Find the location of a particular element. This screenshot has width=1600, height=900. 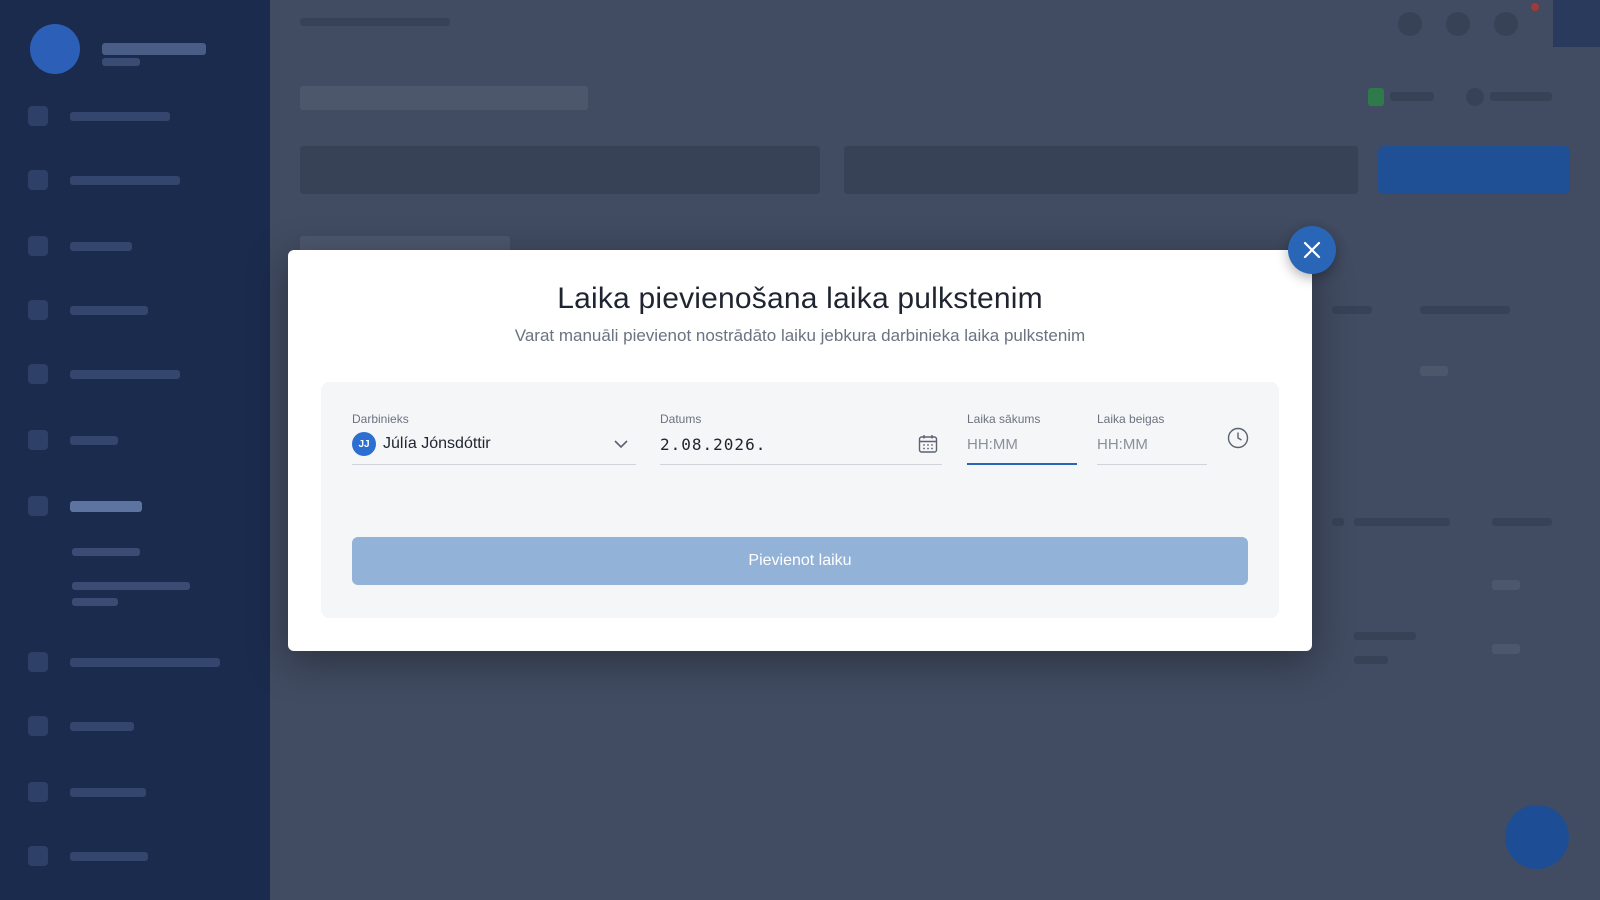

page-title is located at coordinates (444, 98).